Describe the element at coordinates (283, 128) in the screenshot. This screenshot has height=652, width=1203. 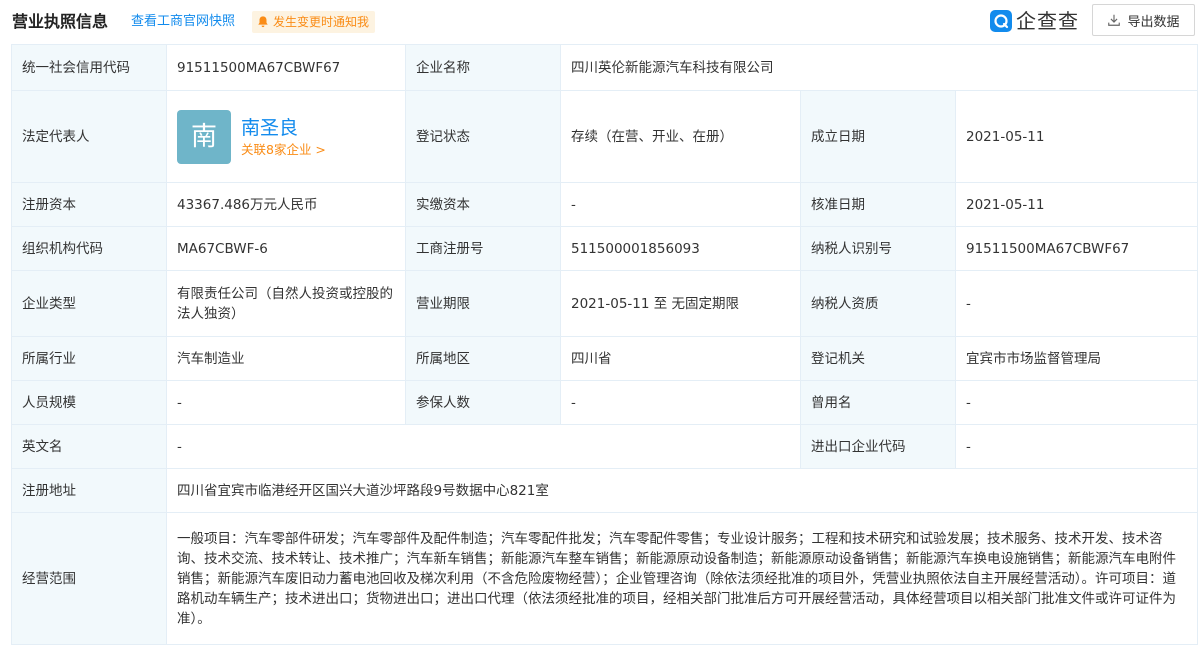
I see `legal-rep-name-link: 南圣良` at that location.